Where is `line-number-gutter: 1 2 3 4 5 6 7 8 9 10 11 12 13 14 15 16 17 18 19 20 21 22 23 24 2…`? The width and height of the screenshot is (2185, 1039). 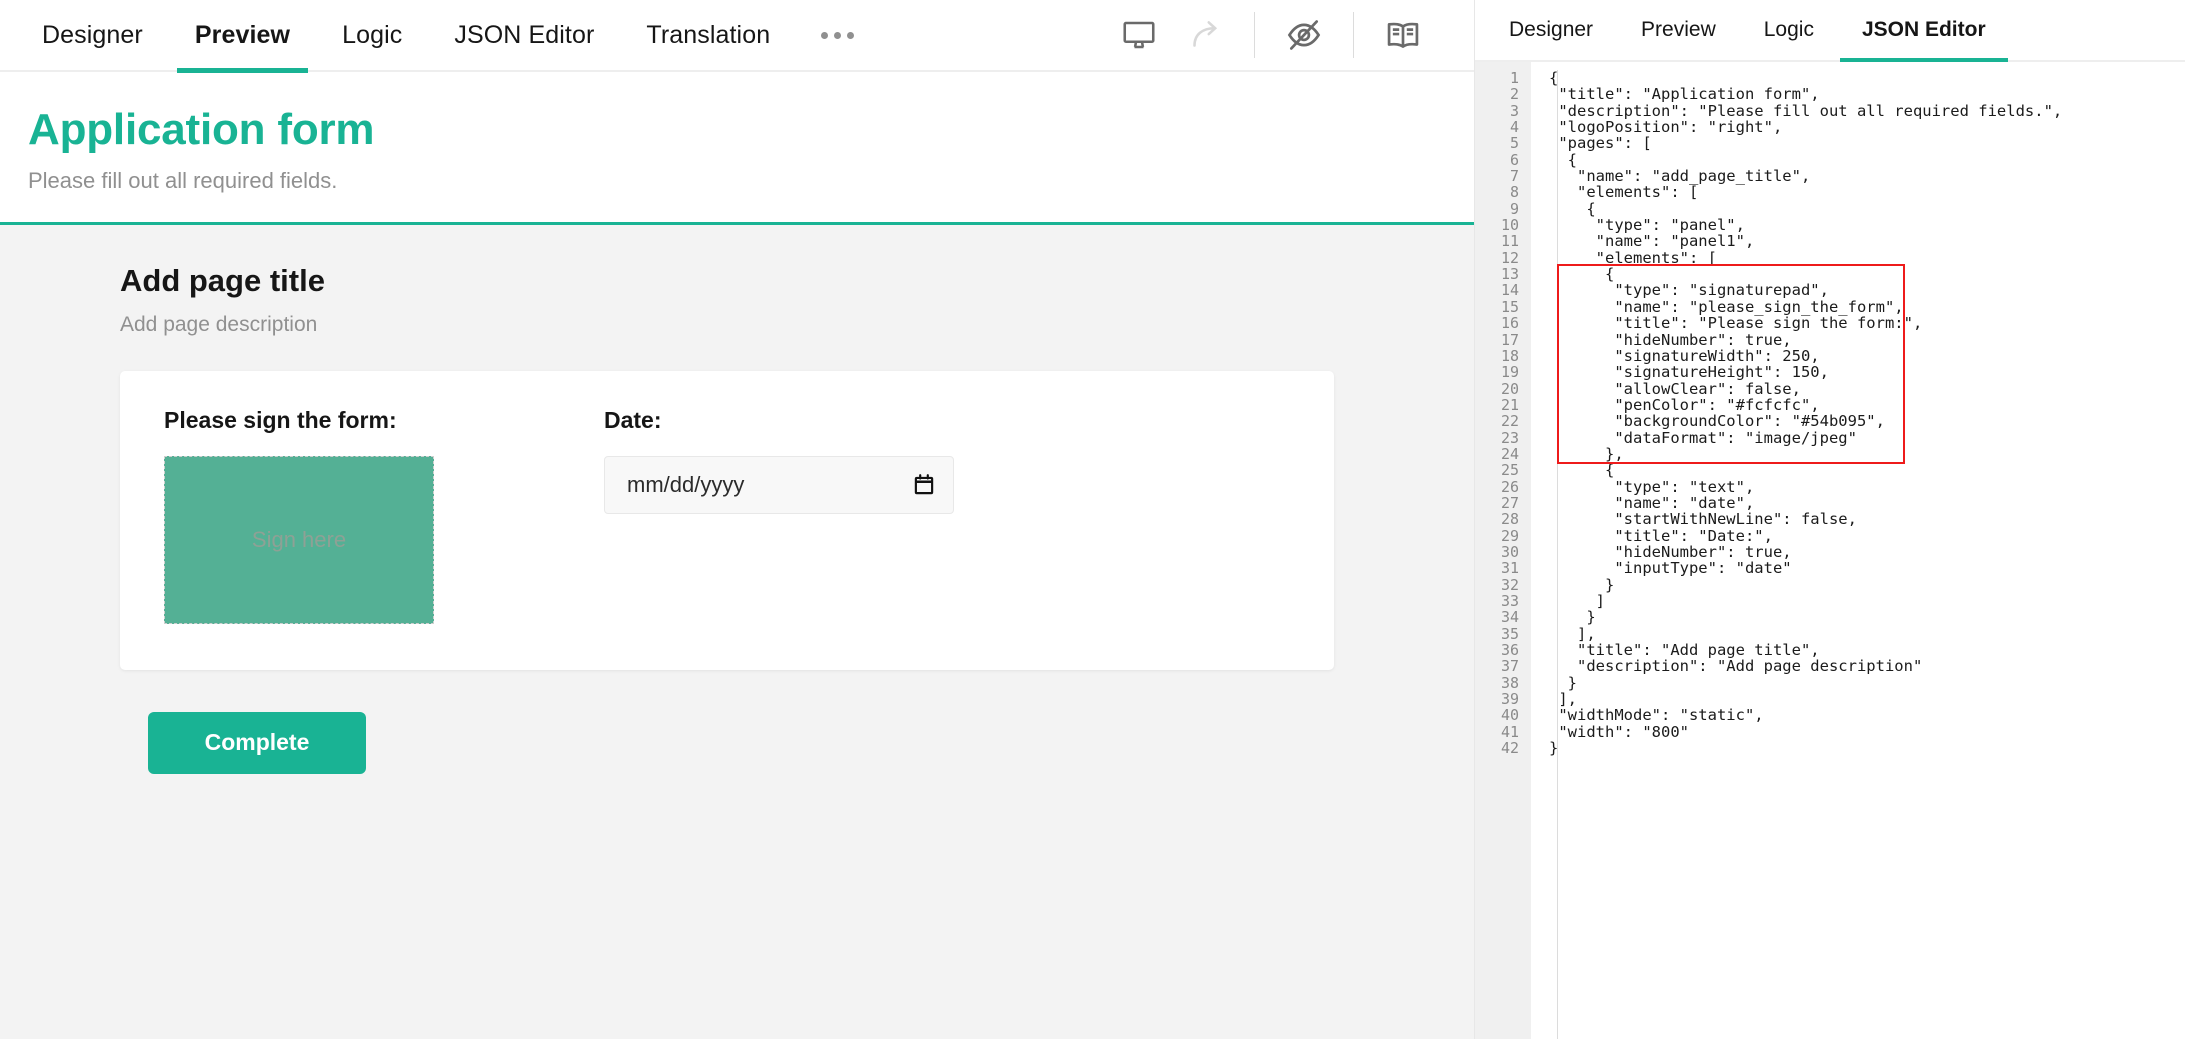
line-number-gutter: 1 2 3 4 5 6 7 8 9 10 11 12 13 14 15 16 17 18 19 20 21 22 23 24 2… is located at coordinates (1503, 550).